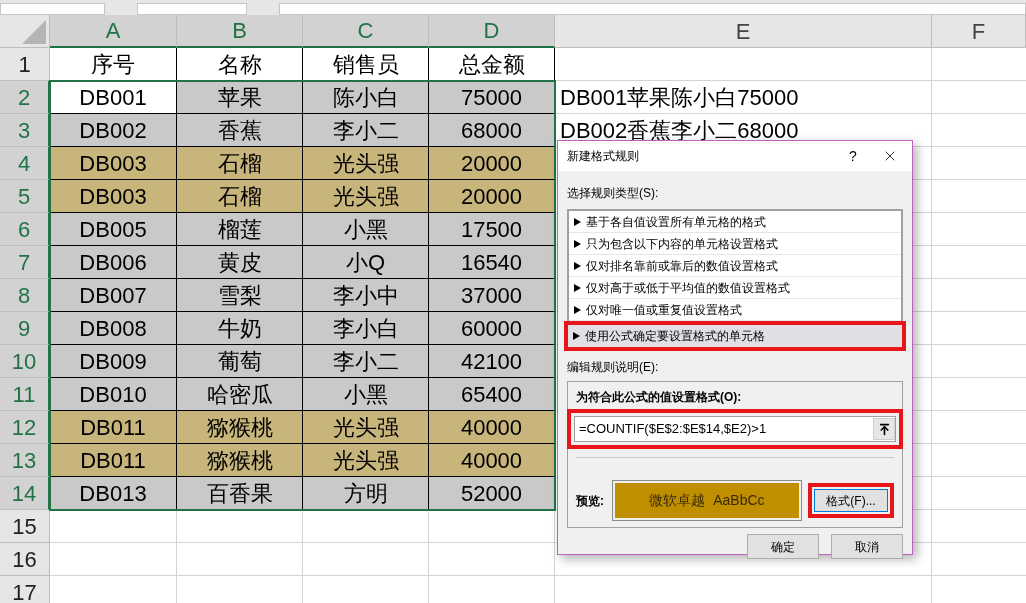 The height and width of the screenshot is (603, 1026). What do you see at coordinates (735, 288) in the screenshot?
I see `rule-type-item: 仅对高于或低于平均值的数值设置格式` at bounding box center [735, 288].